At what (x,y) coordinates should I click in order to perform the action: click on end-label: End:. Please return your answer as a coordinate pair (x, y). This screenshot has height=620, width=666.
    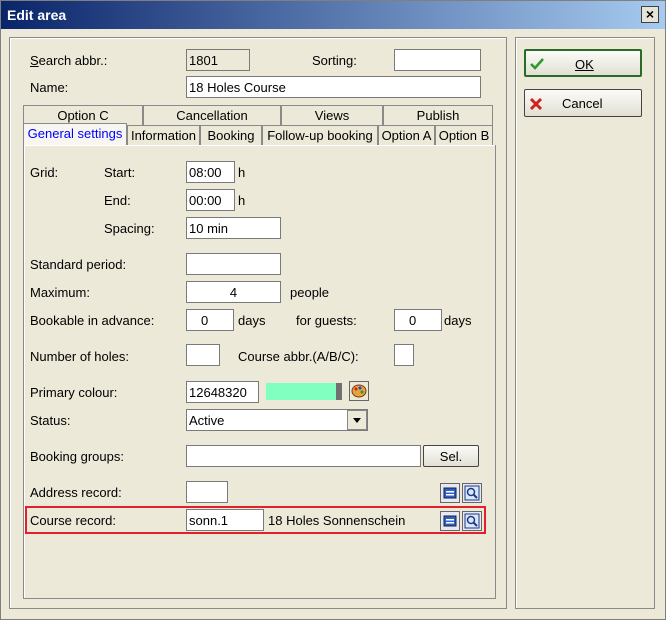
    Looking at the image, I should click on (117, 200).